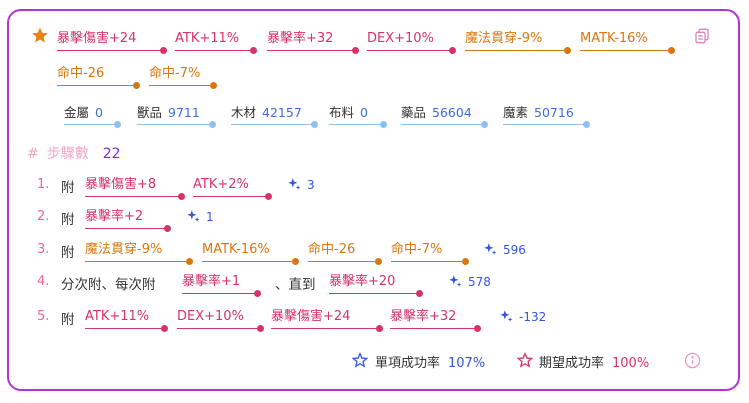  I want to click on step-tag-label: MATK-16%, so click(236, 249).